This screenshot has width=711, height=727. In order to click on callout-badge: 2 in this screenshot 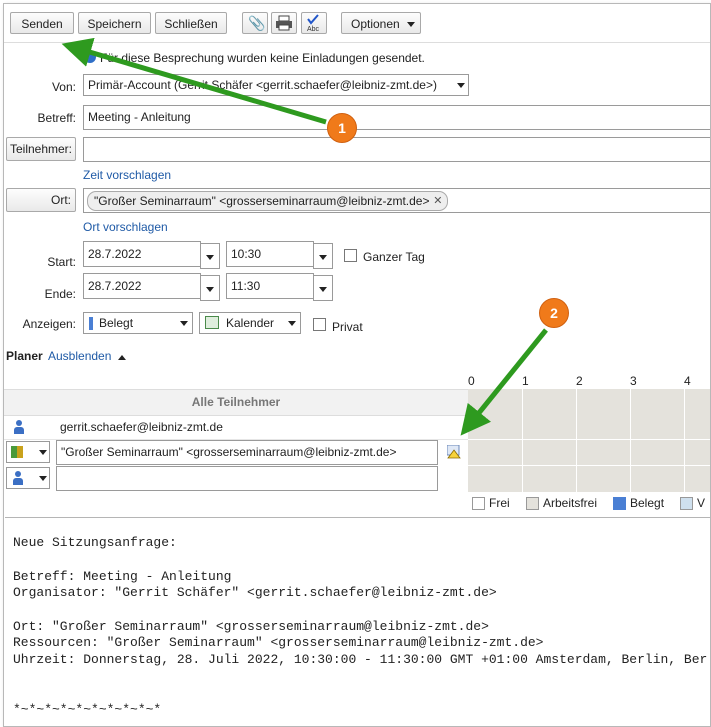, I will do `click(554, 313)`.